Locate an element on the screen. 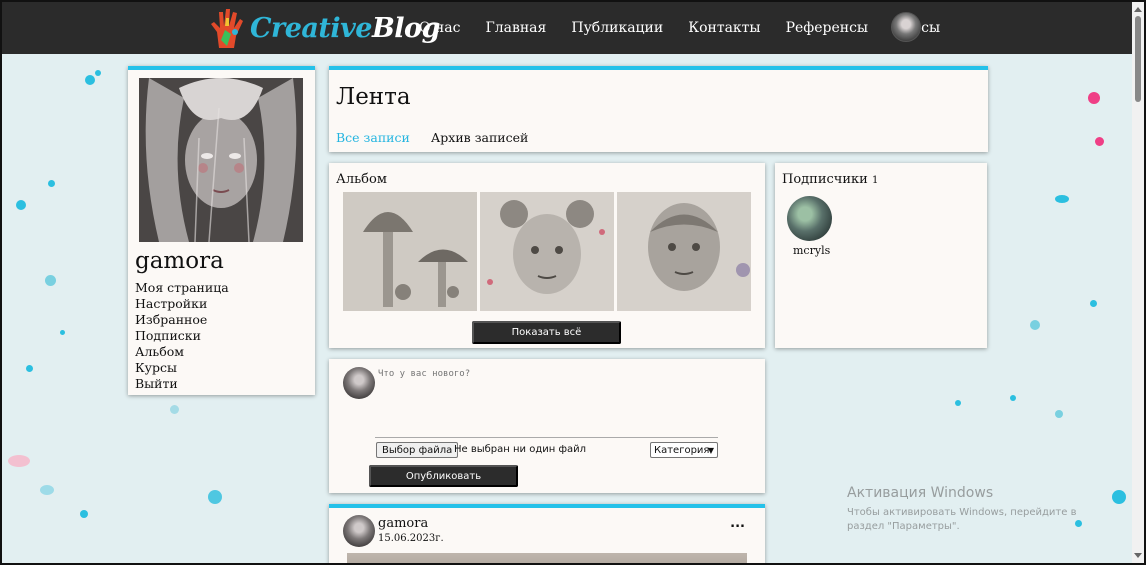 The height and width of the screenshot is (565, 1146). post-author-avatar is located at coordinates (359, 531).